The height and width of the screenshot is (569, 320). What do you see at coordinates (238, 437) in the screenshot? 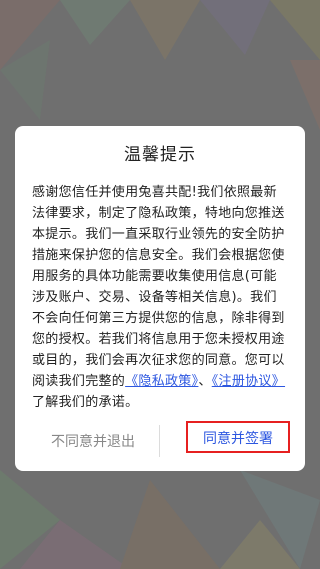
I see `accept-button: 同意并签署` at bounding box center [238, 437].